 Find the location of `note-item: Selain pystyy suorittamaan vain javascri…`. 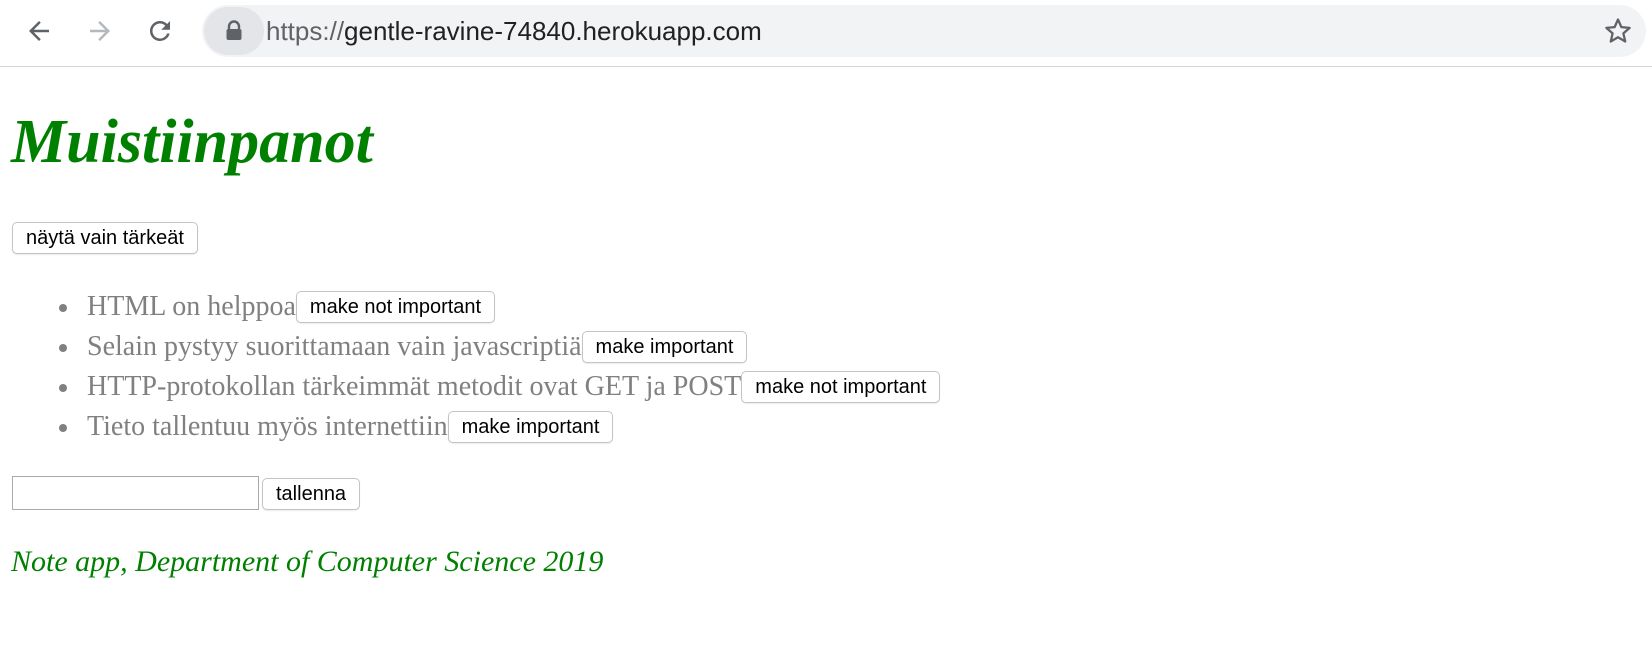

note-item: Selain pystyy suorittamaan vain javascri… is located at coordinates (470, 347).